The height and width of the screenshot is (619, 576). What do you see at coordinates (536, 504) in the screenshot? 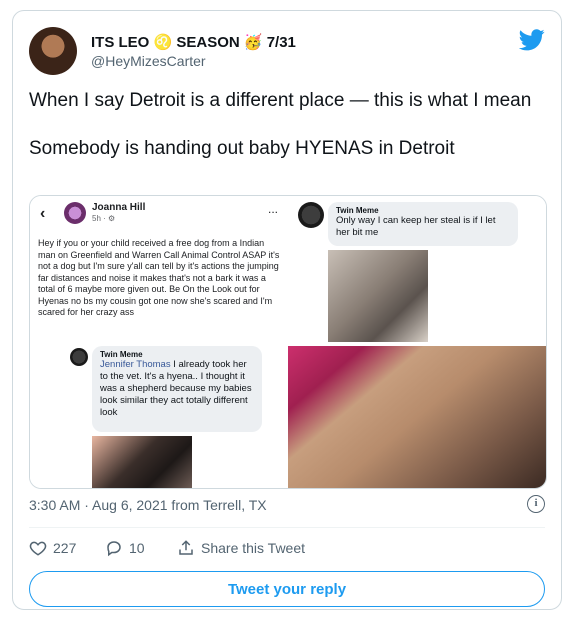
I see `info-icon: i` at bounding box center [536, 504].